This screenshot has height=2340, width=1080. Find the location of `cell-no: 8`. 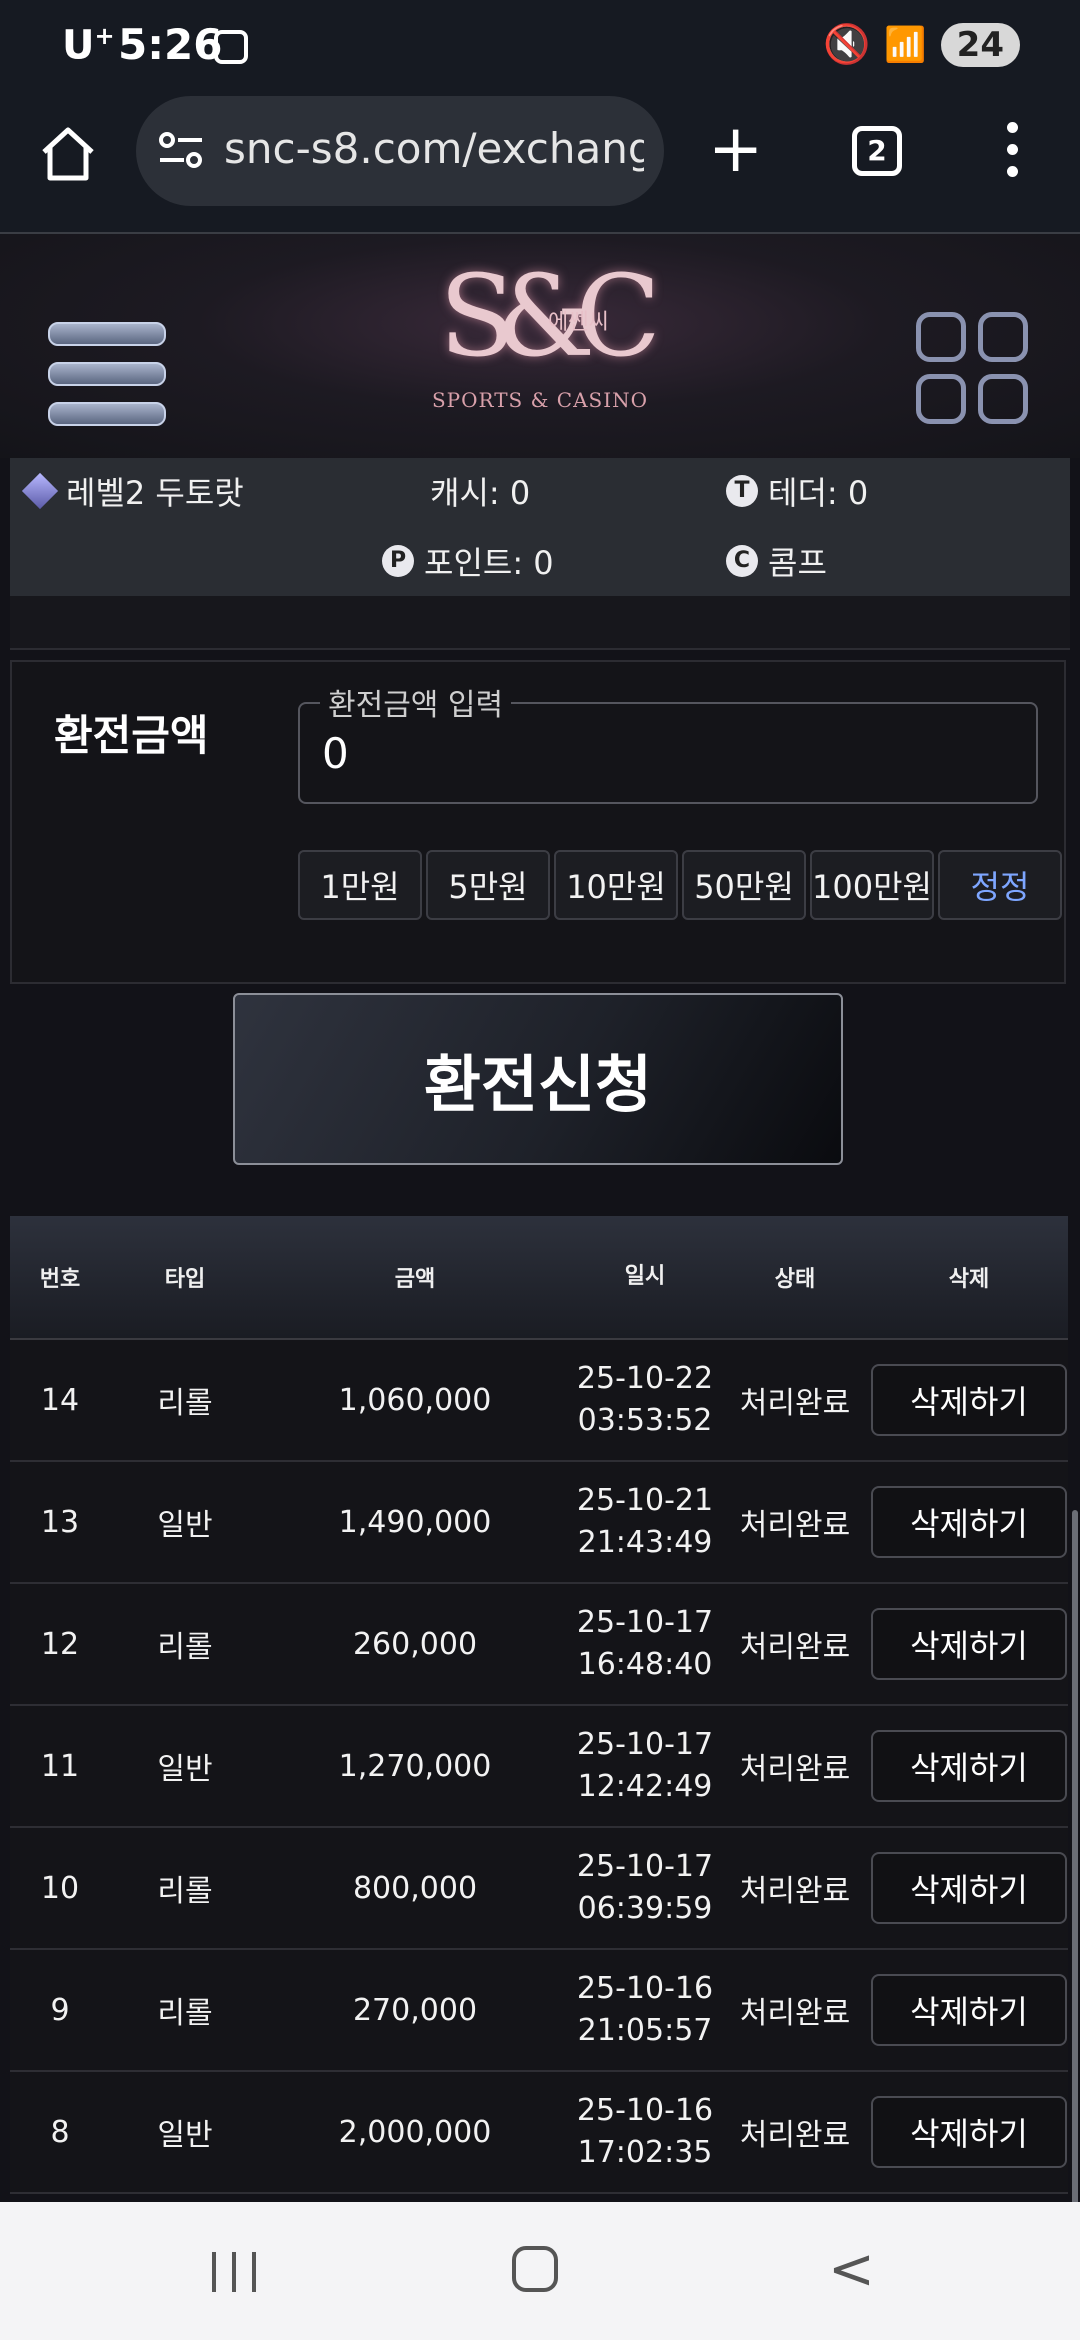

cell-no: 8 is located at coordinates (60, 2132).